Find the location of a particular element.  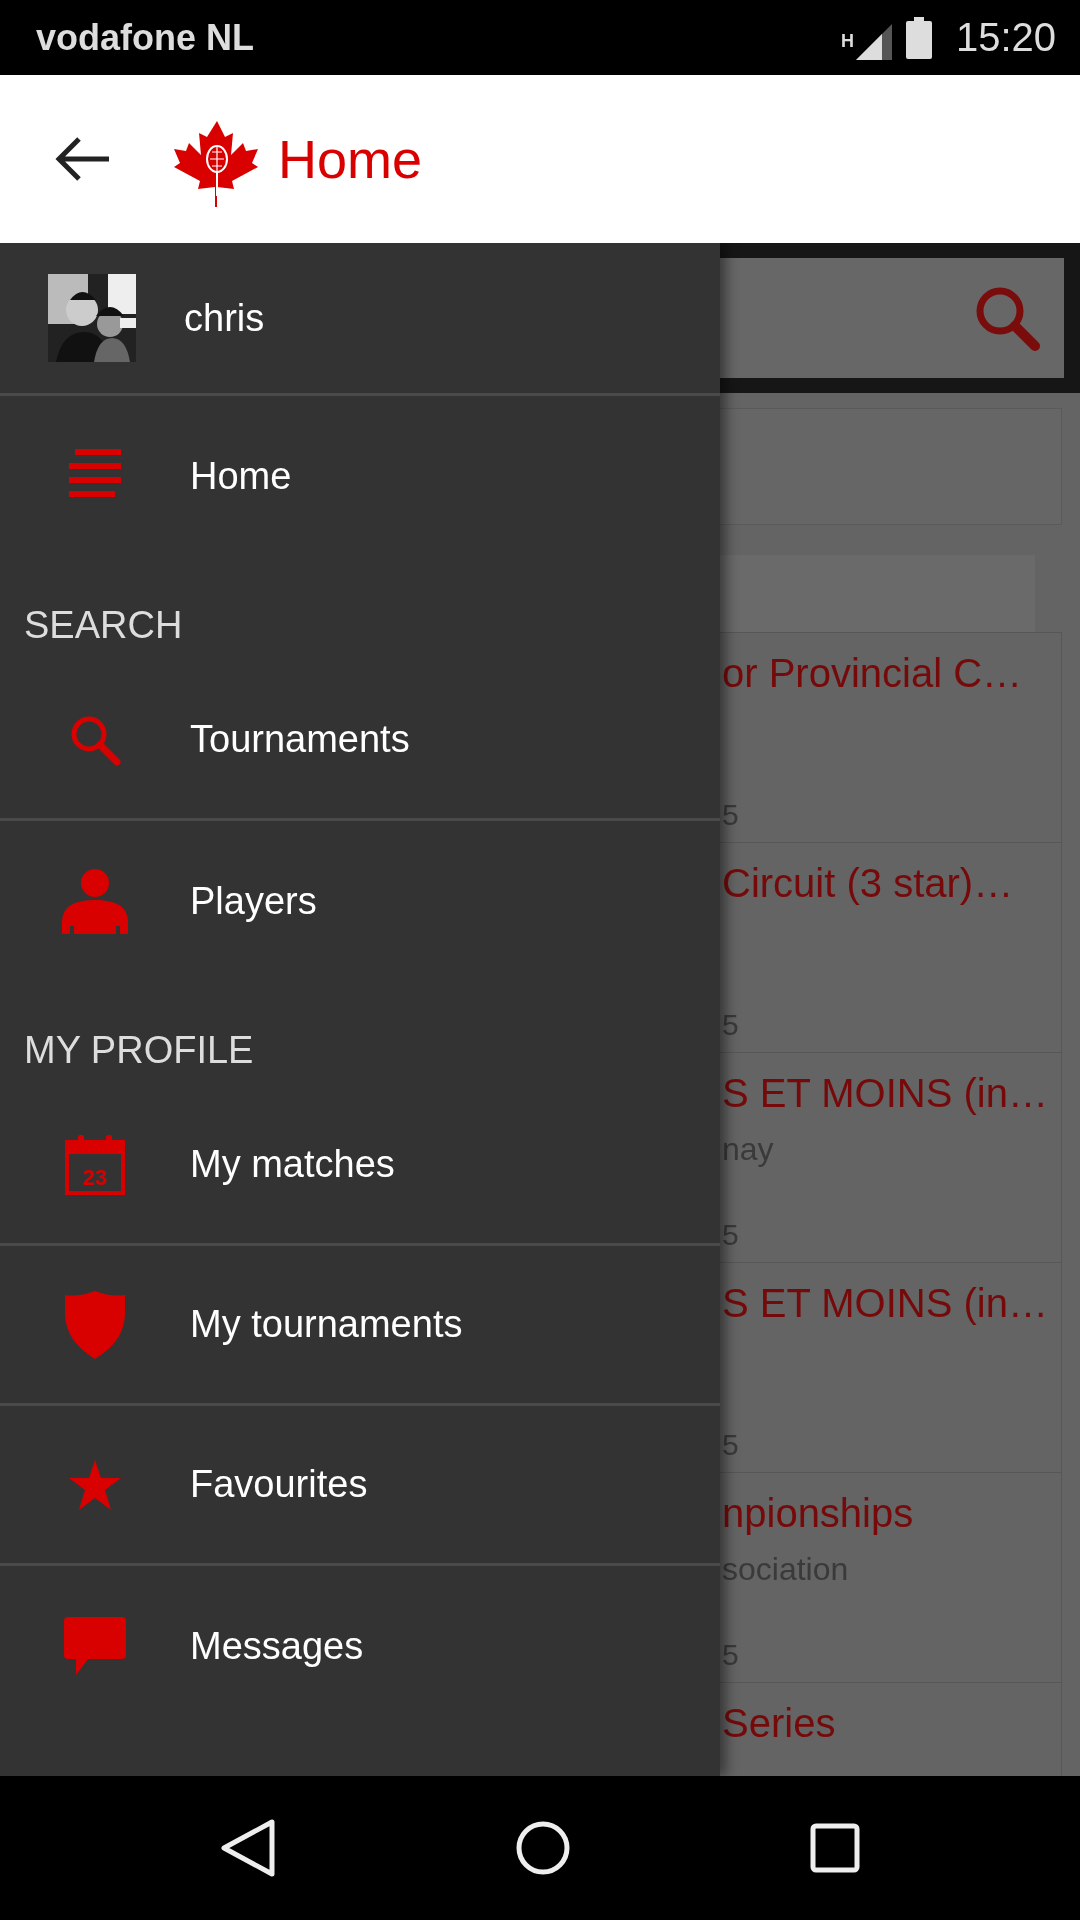

menu-item: Favourites is located at coordinates (360, 1486).